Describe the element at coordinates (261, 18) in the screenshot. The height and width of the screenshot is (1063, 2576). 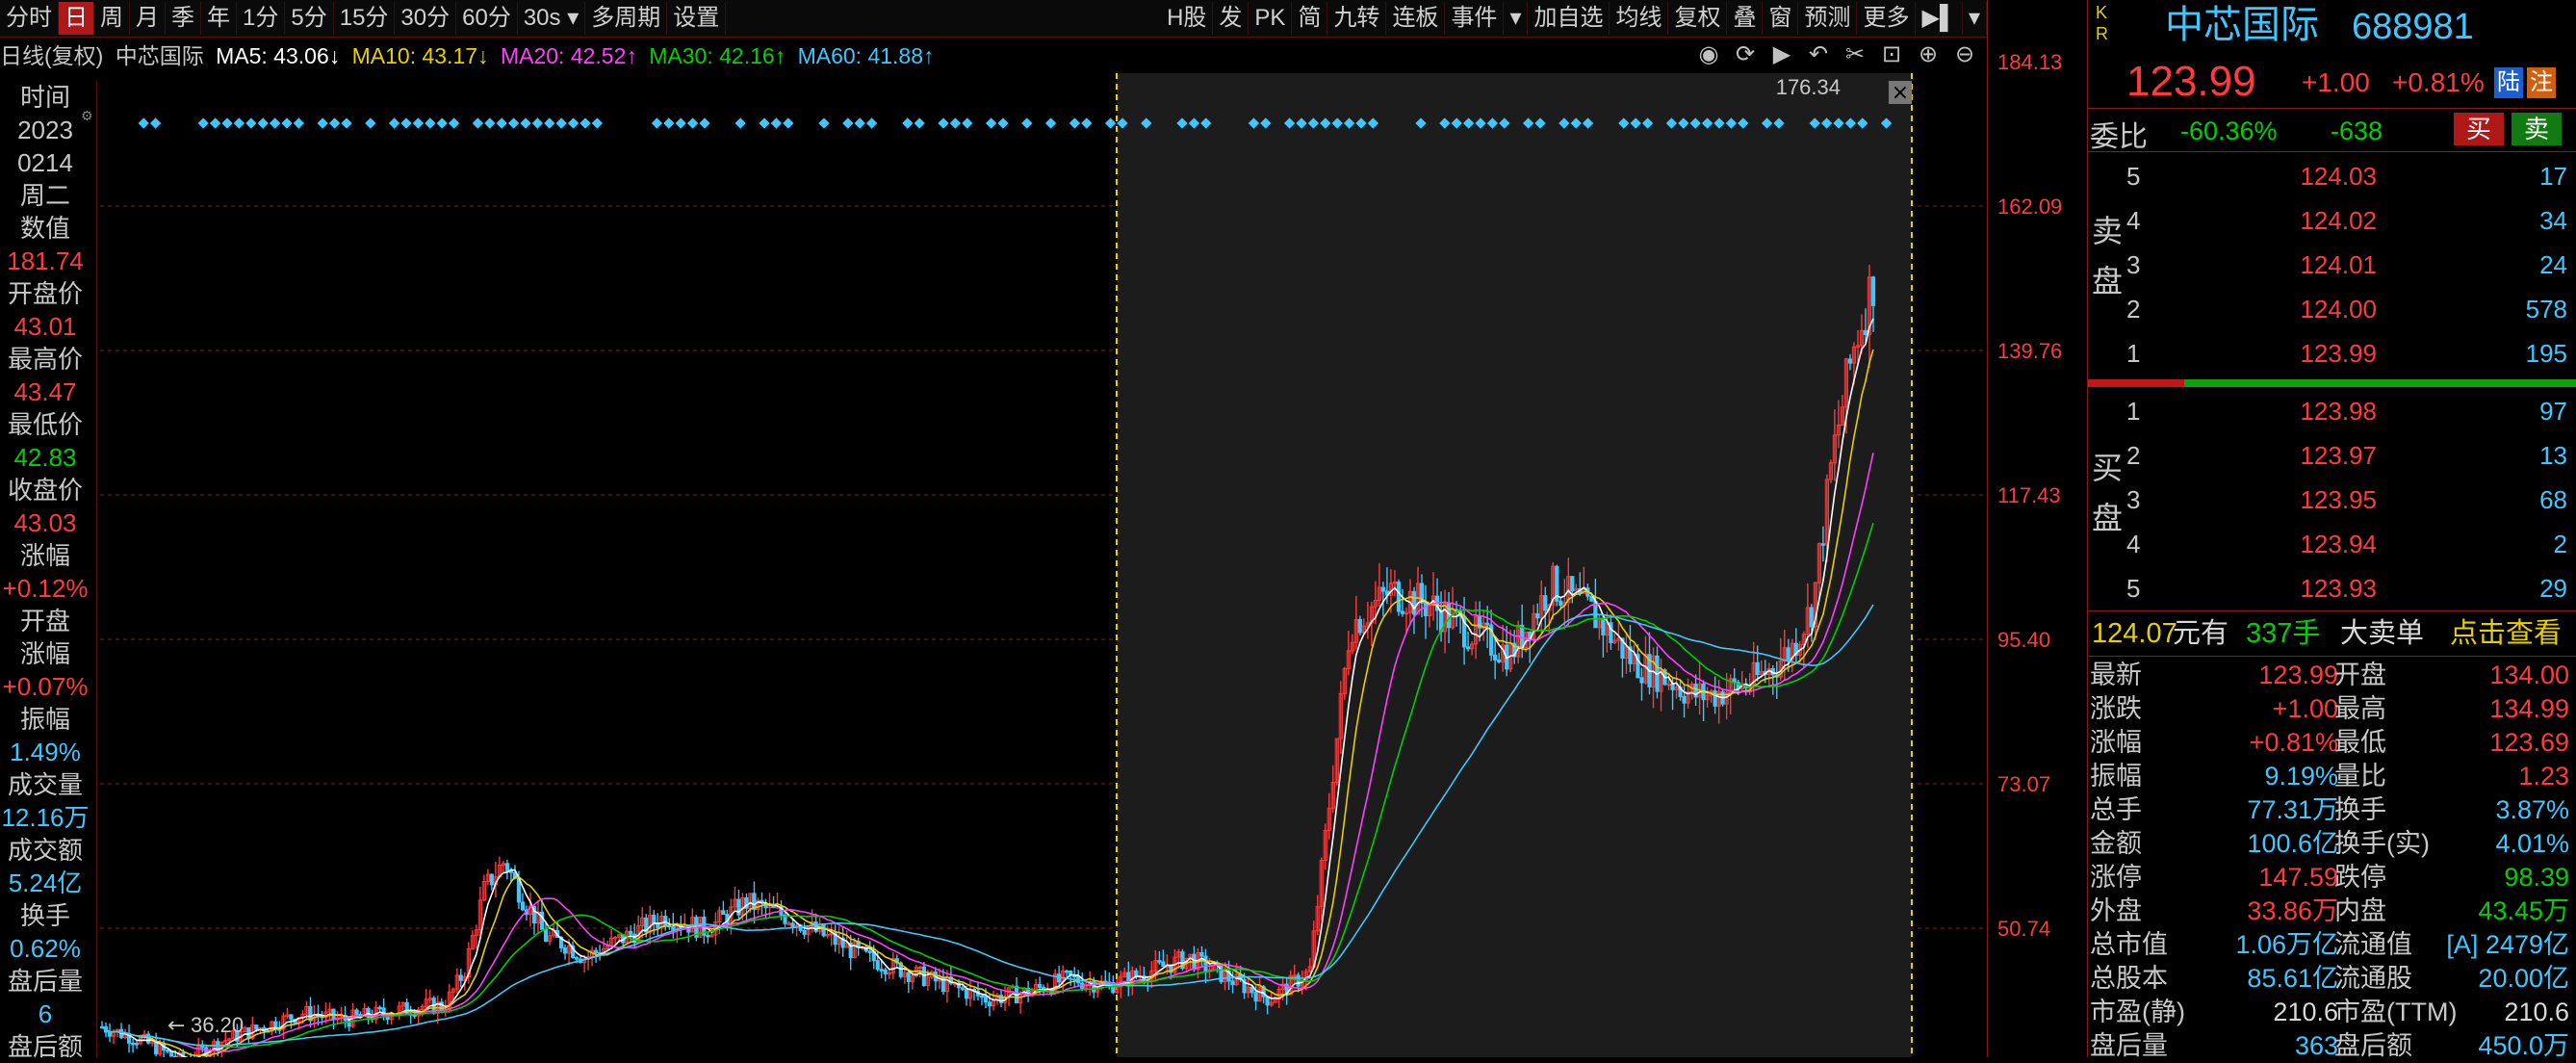
I see `period-tab-6: 1分` at that location.